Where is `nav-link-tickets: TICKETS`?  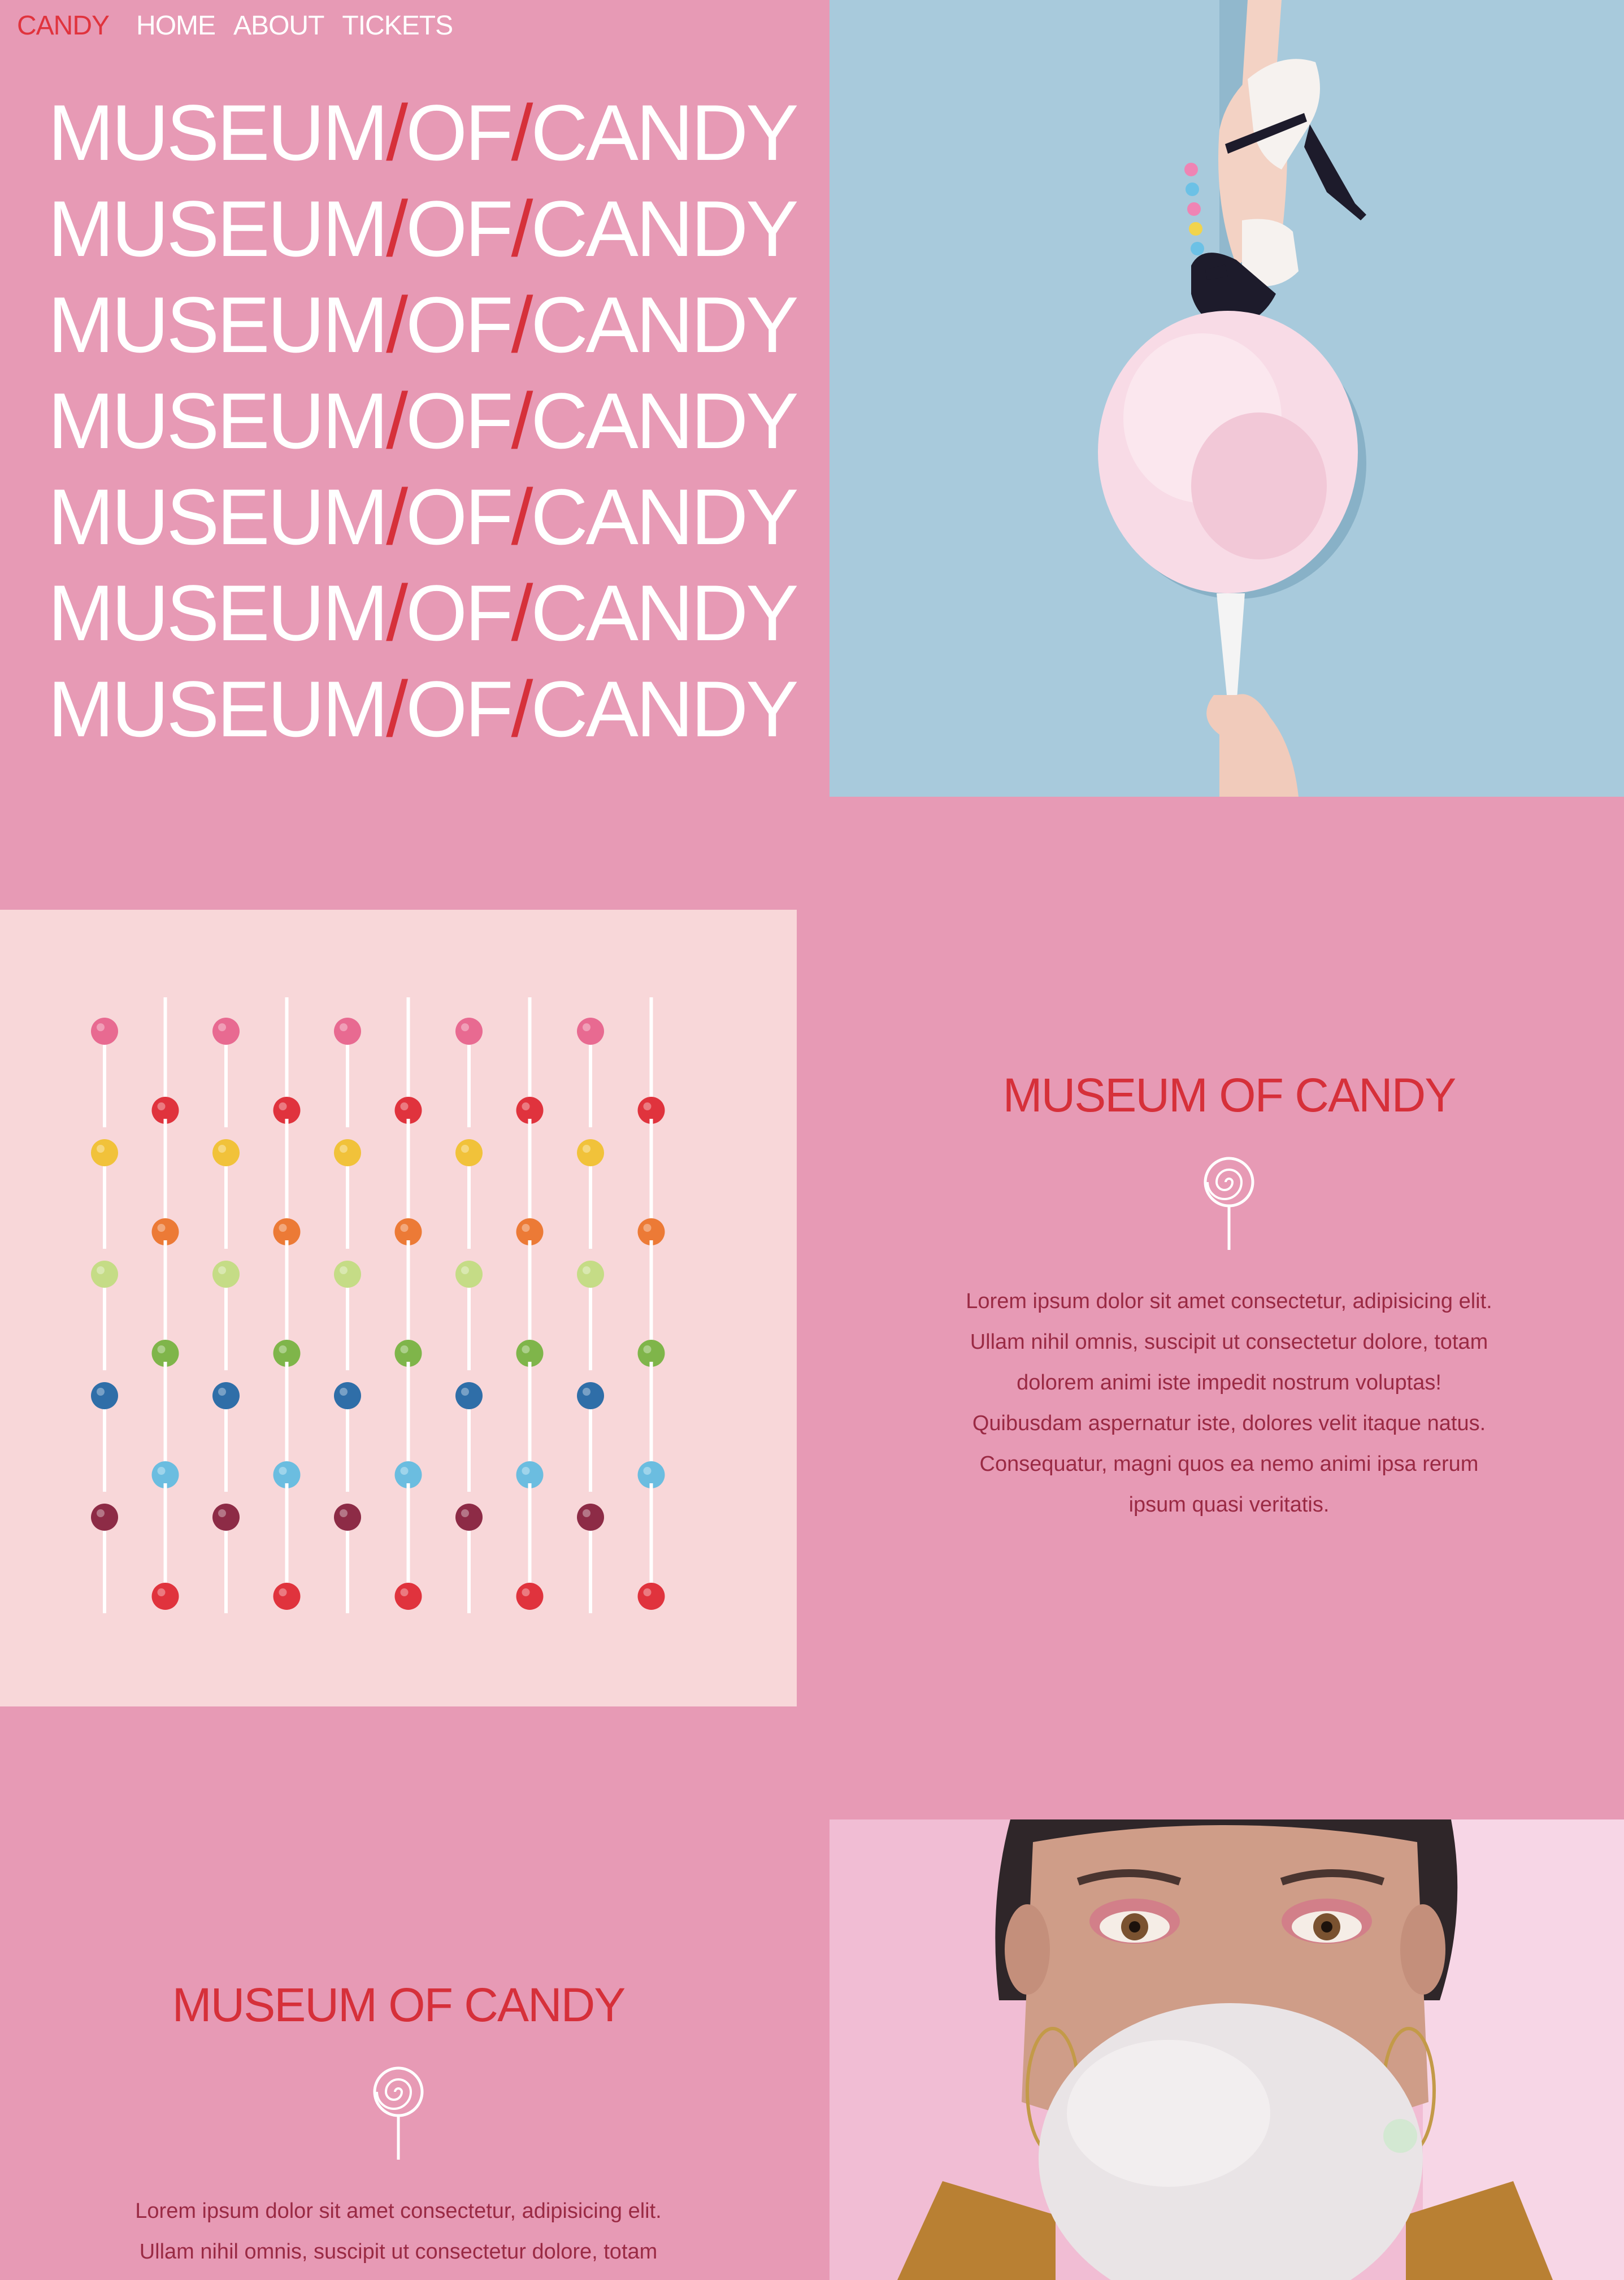
nav-link-tickets: TICKETS is located at coordinates (397, 25).